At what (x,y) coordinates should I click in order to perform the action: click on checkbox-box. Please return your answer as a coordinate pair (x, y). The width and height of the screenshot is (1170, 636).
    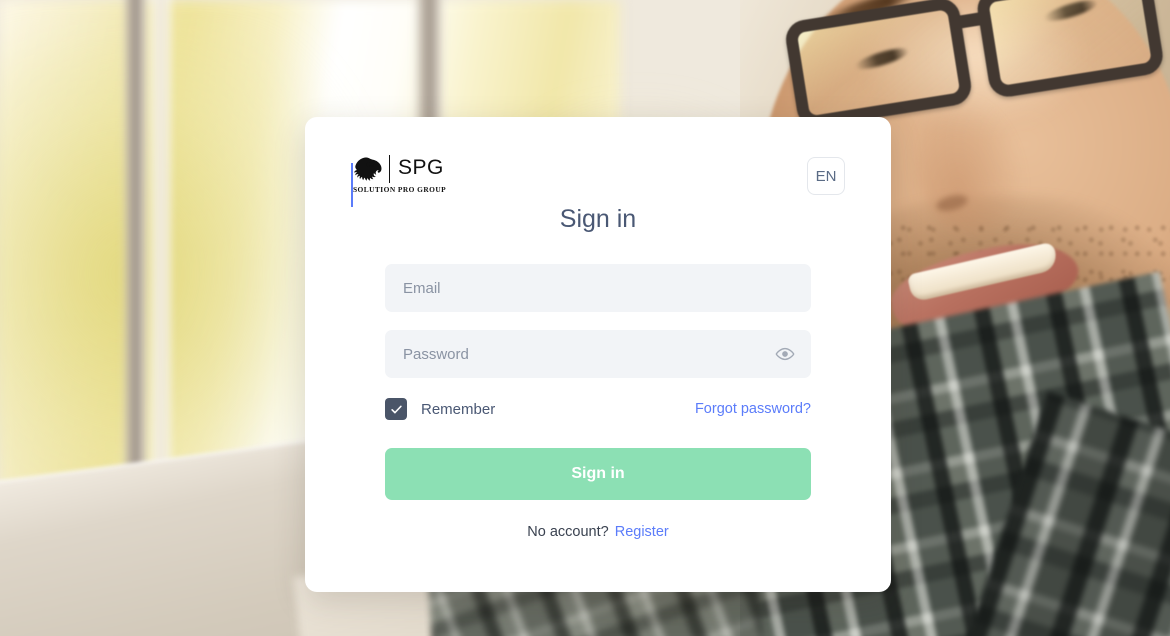
    Looking at the image, I should click on (396, 409).